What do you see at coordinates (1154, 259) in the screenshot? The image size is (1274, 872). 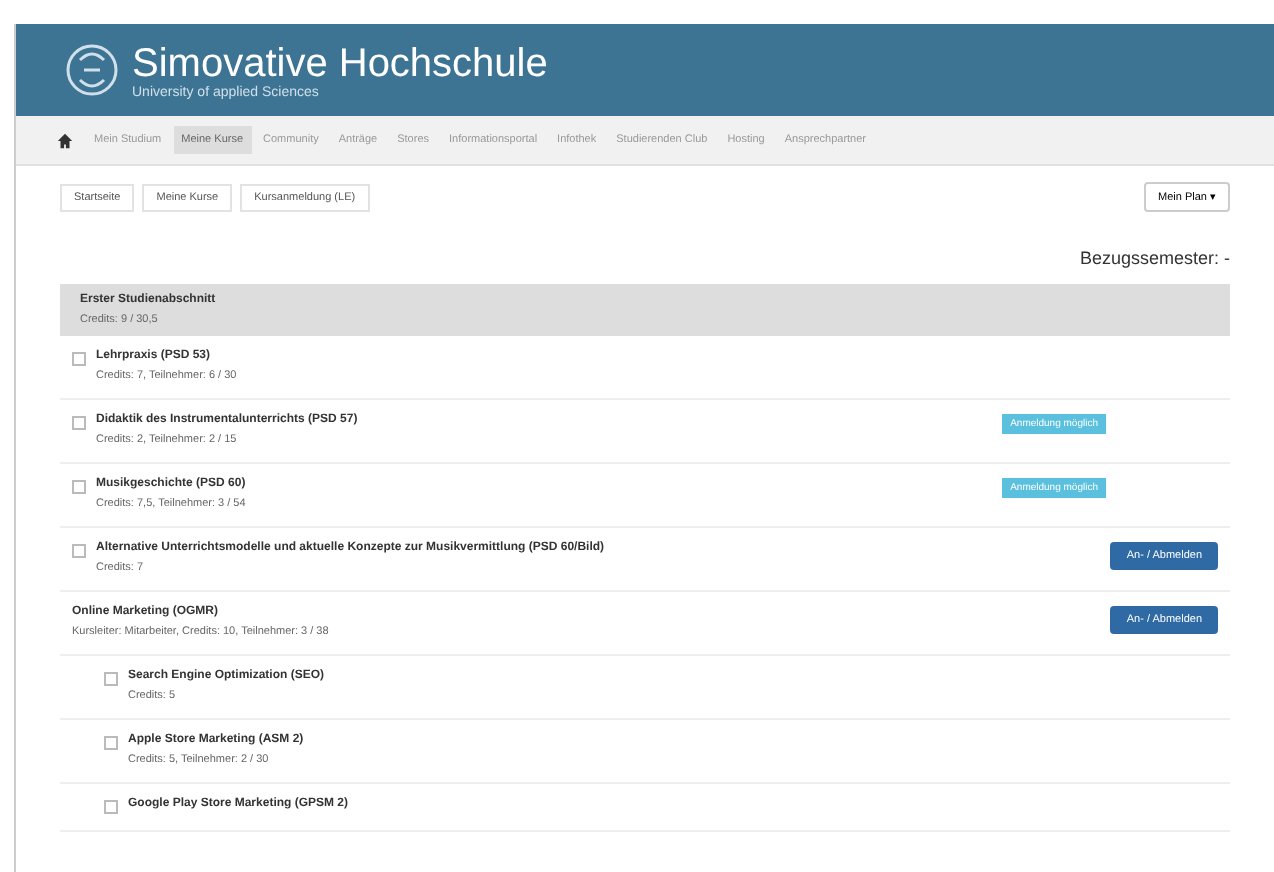 I see `semester-label: Bezugssemester: -` at bounding box center [1154, 259].